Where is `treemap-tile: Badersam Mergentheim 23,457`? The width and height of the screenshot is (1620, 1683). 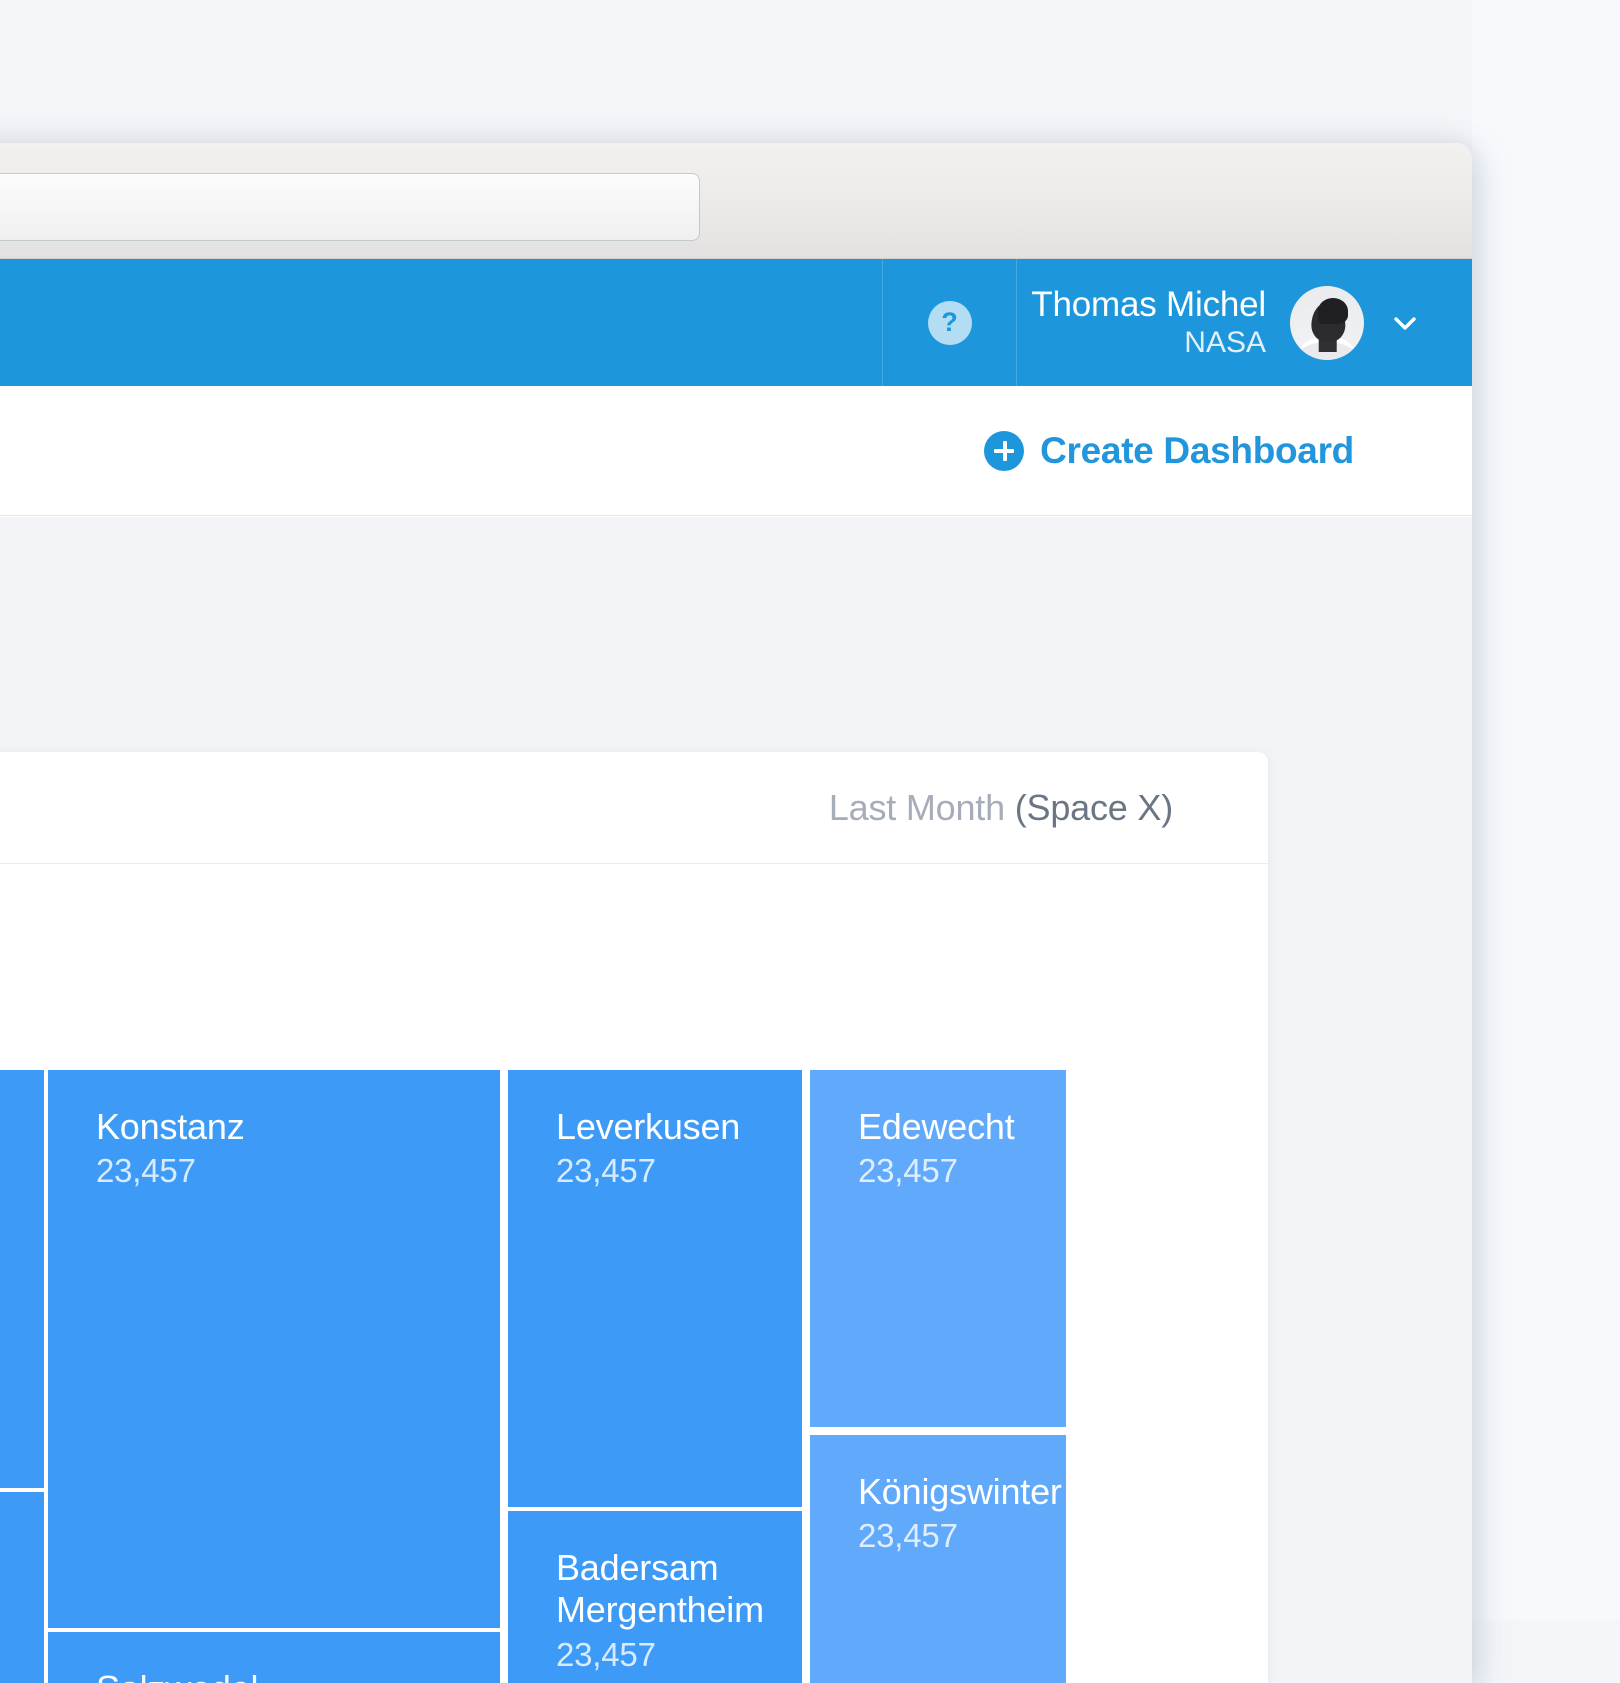
treemap-tile: Badersam Mergentheim 23,457 is located at coordinates (655, 1597).